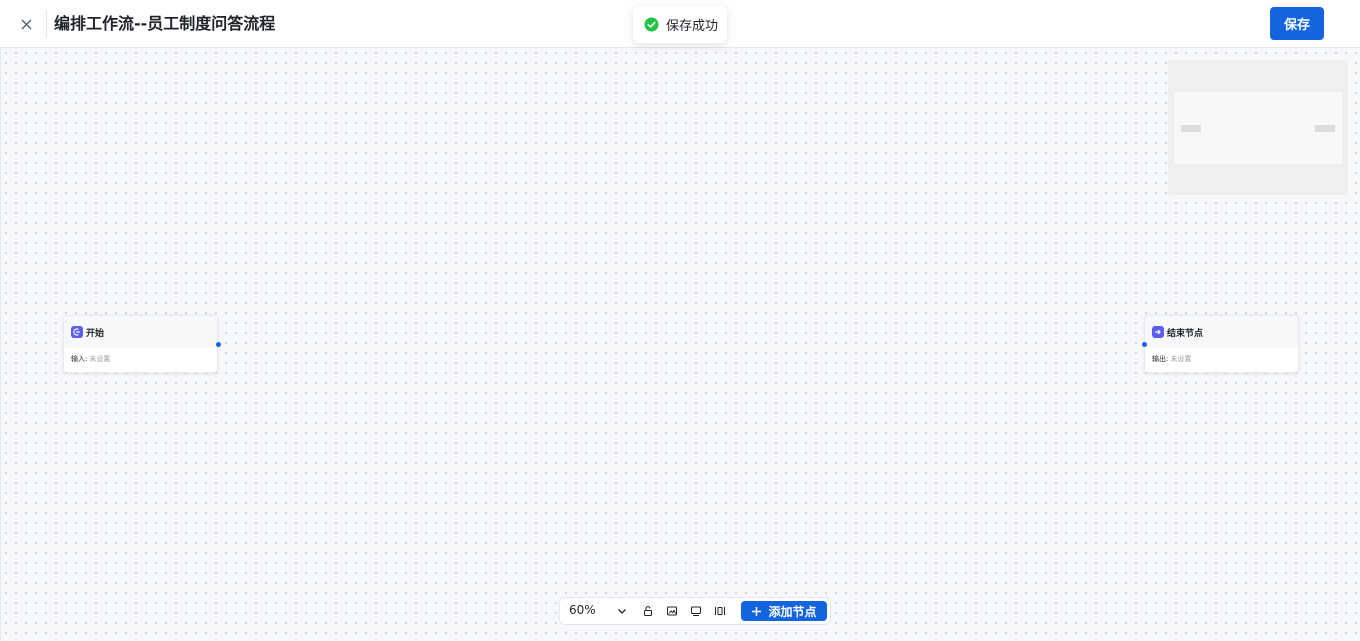 Image resolution: width=1360 pixels, height=641 pixels. What do you see at coordinates (1191, 128) in the screenshot?
I see `minimap-start-node` at bounding box center [1191, 128].